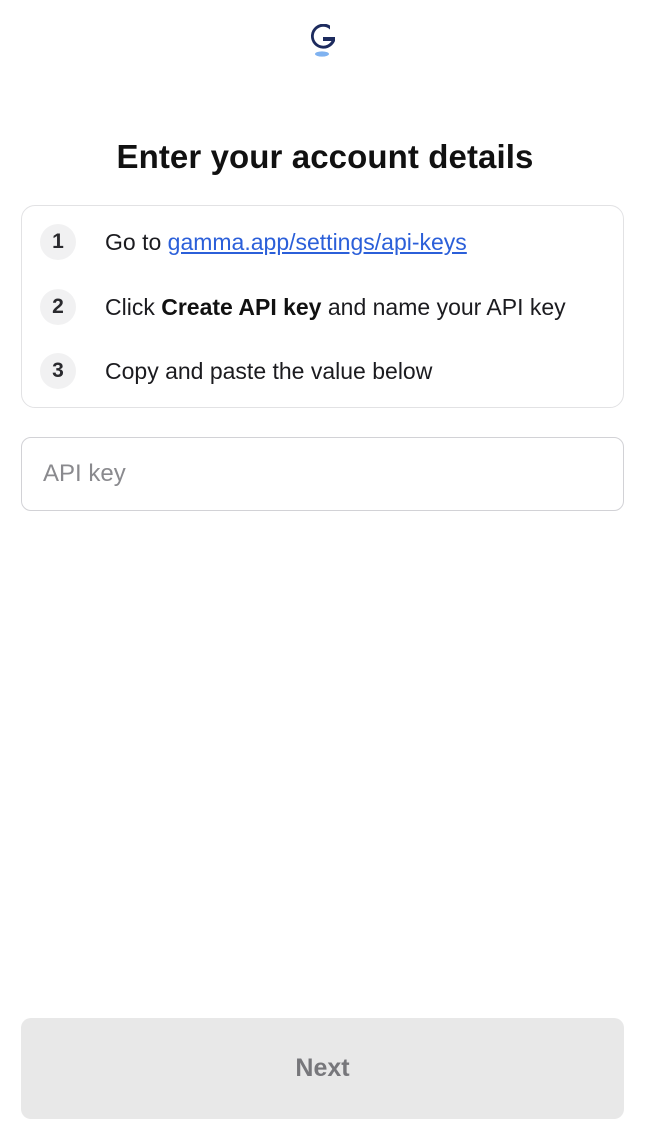 This screenshot has width=650, height=1132. I want to click on step-text: Go to gamma.app/settings/api-keys, so click(286, 242).